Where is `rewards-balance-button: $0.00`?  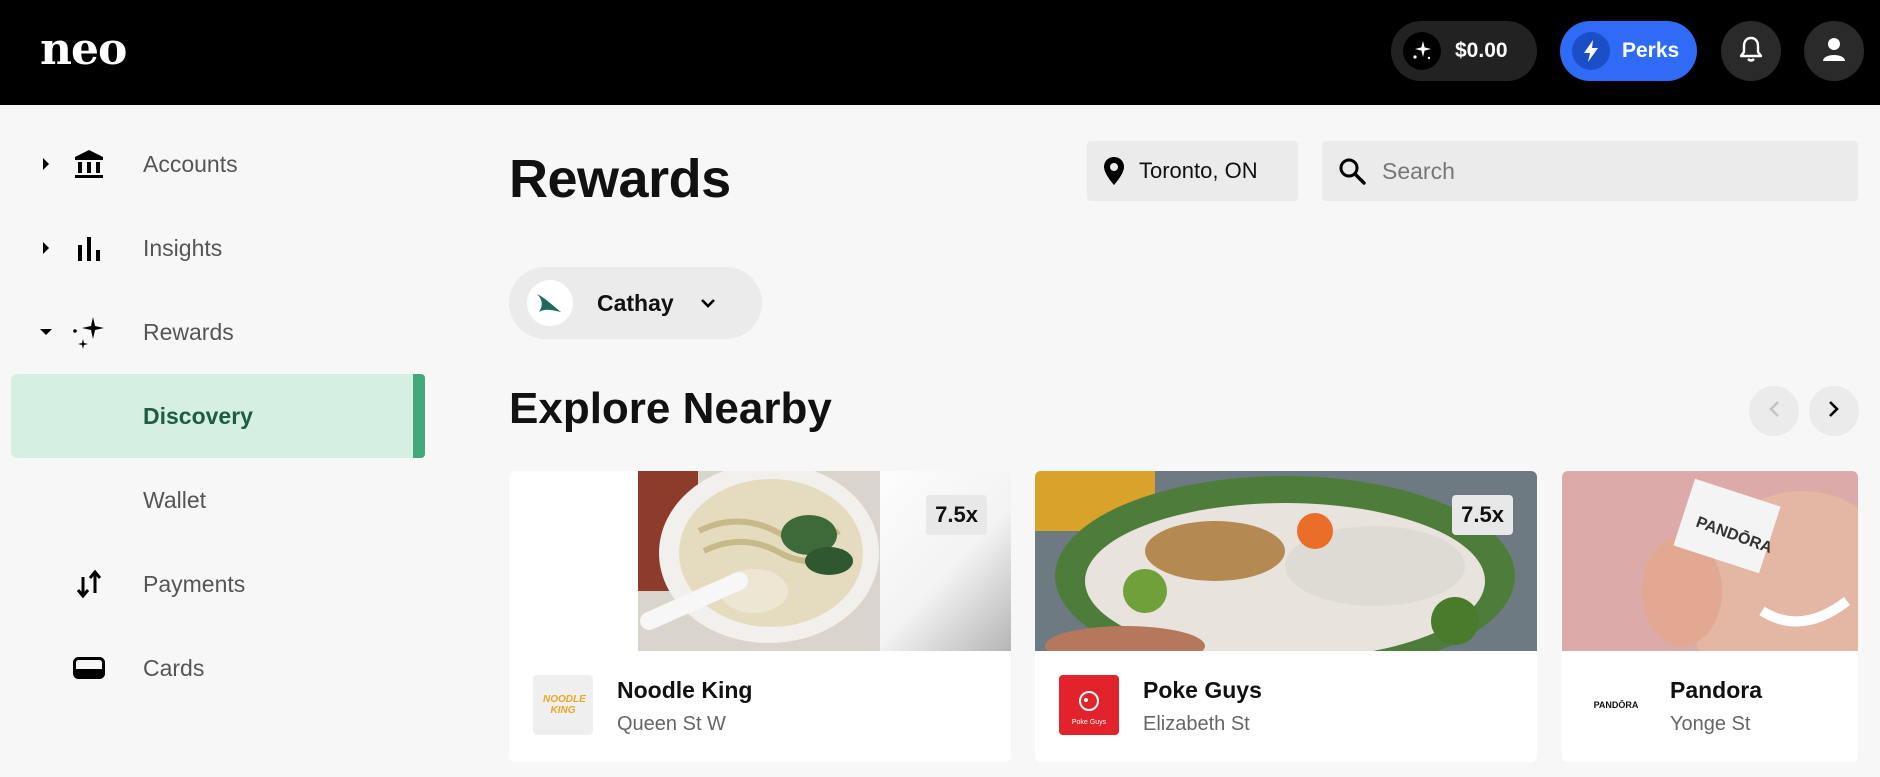 rewards-balance-button: $0.00 is located at coordinates (1464, 51).